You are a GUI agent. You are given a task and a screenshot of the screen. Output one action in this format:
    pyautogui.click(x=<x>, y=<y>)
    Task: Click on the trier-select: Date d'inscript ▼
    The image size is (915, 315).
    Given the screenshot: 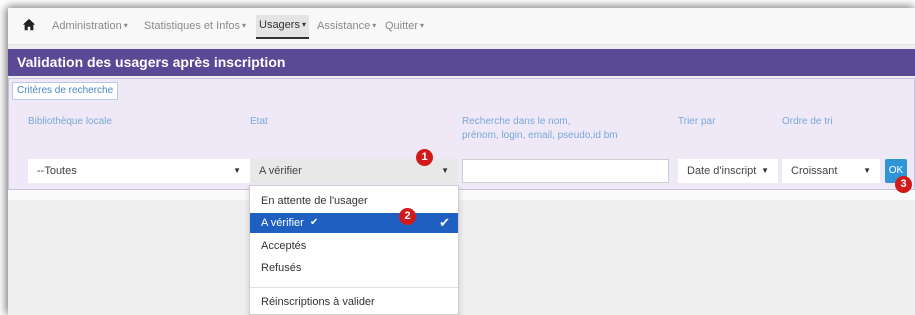 What is the action you would take?
    pyautogui.click(x=728, y=171)
    